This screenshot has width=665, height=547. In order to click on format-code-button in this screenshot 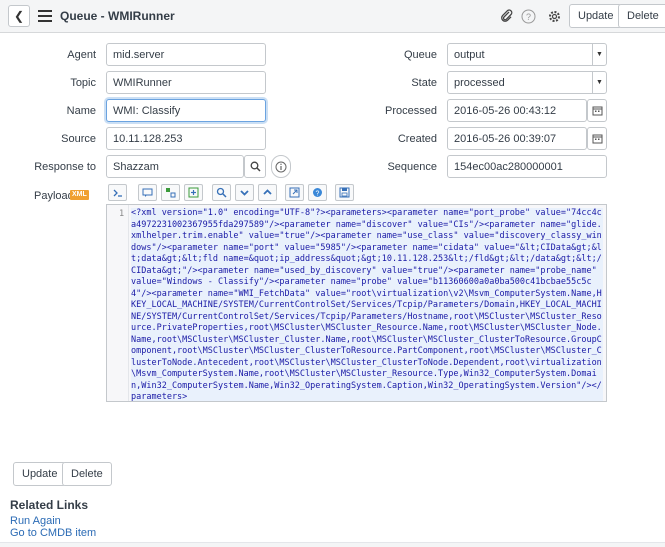, I will do `click(117, 192)`.